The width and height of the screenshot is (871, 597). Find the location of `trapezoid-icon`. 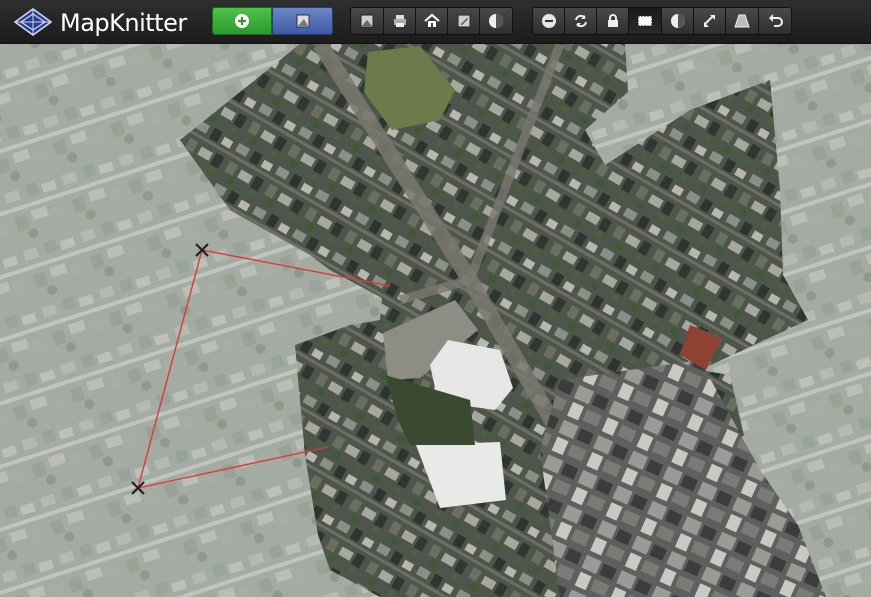

trapezoid-icon is located at coordinates (742, 21).